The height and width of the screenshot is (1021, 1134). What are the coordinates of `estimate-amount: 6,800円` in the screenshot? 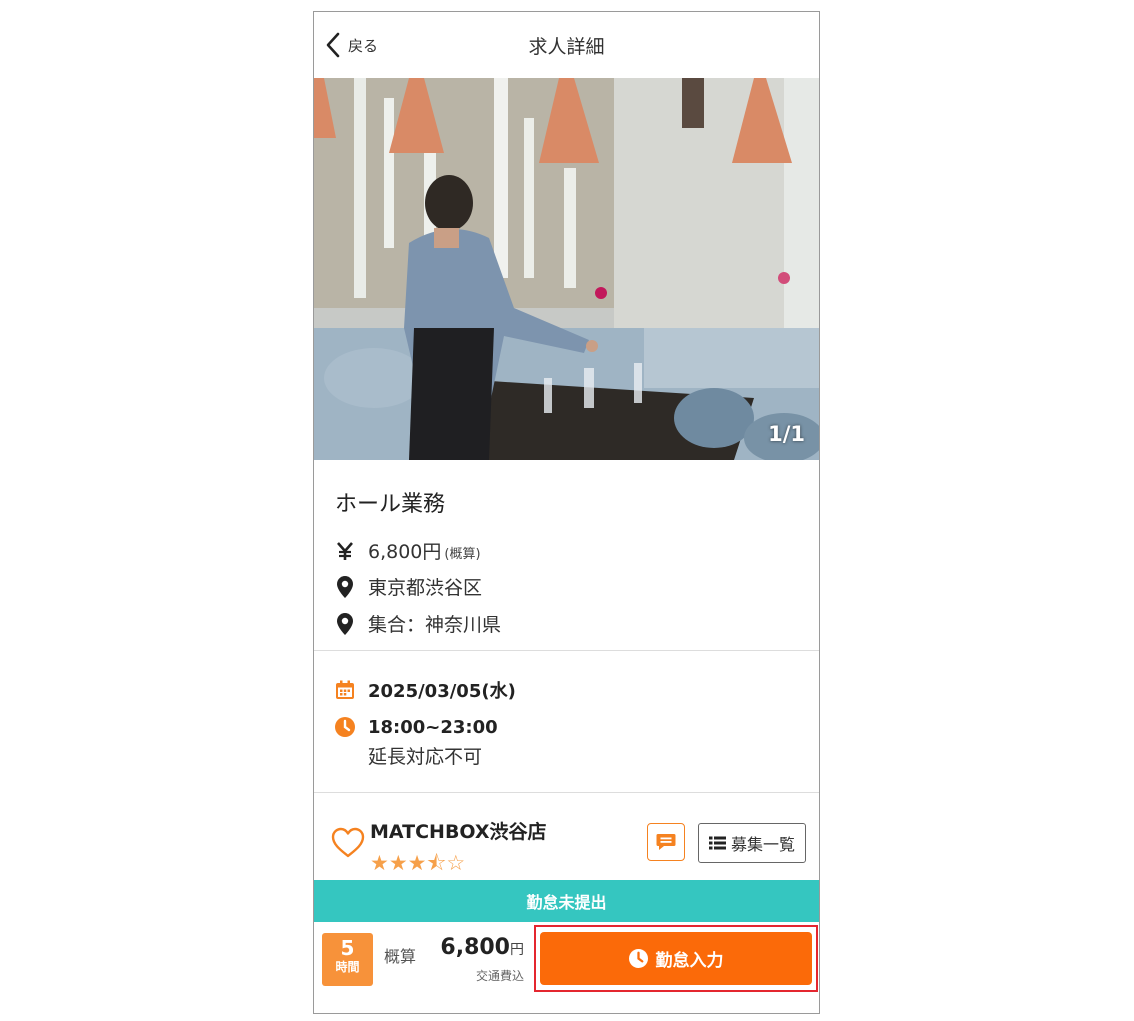 It's located at (482, 947).